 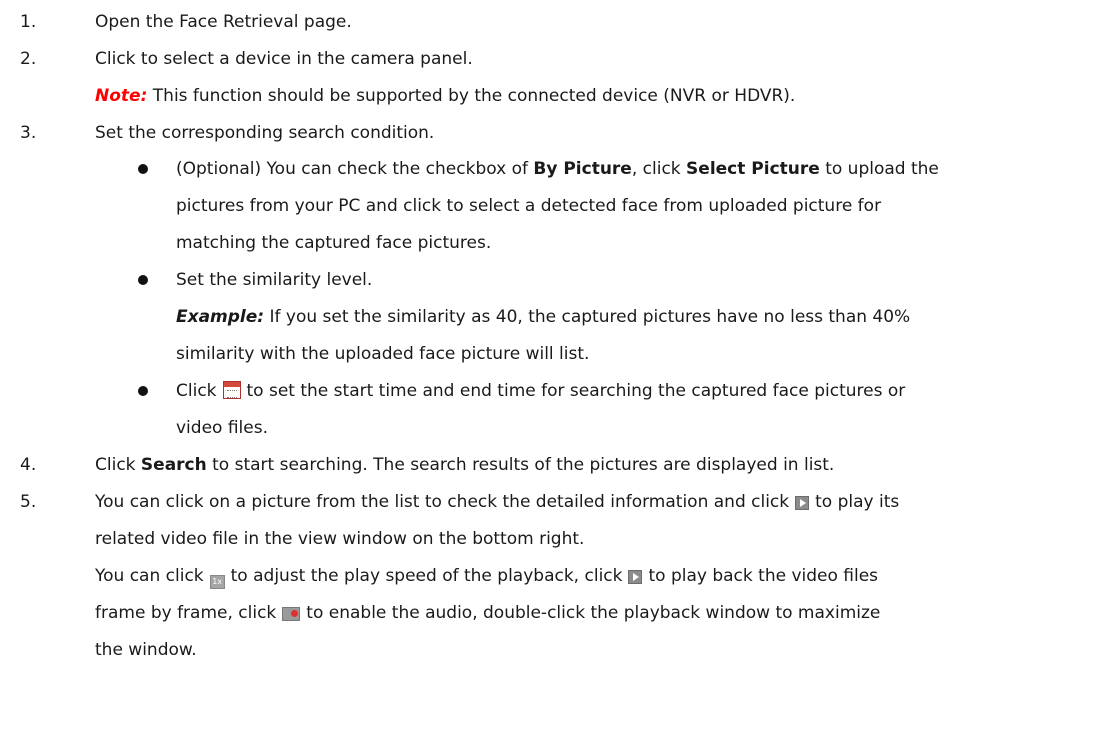 What do you see at coordinates (265, 133) in the screenshot?
I see `step-3-text: Set the corresponding search condition.` at bounding box center [265, 133].